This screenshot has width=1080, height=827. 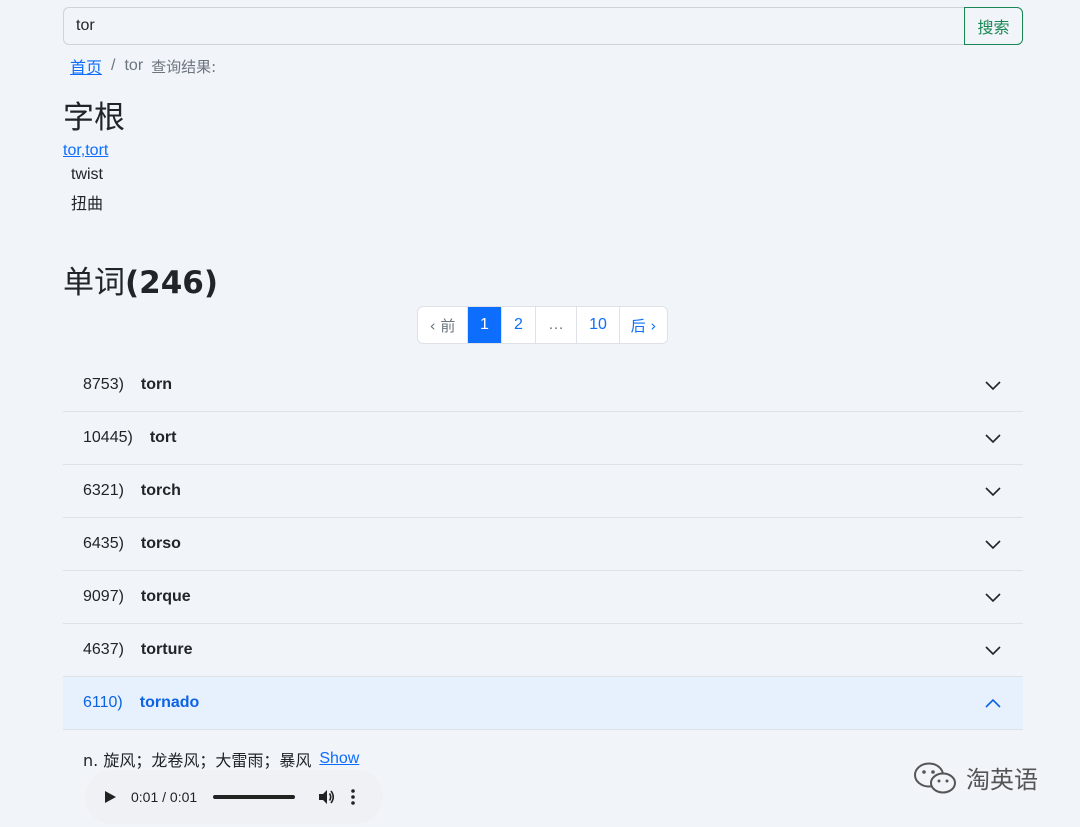 What do you see at coordinates (160, 490) in the screenshot?
I see `word-text: torch` at bounding box center [160, 490].